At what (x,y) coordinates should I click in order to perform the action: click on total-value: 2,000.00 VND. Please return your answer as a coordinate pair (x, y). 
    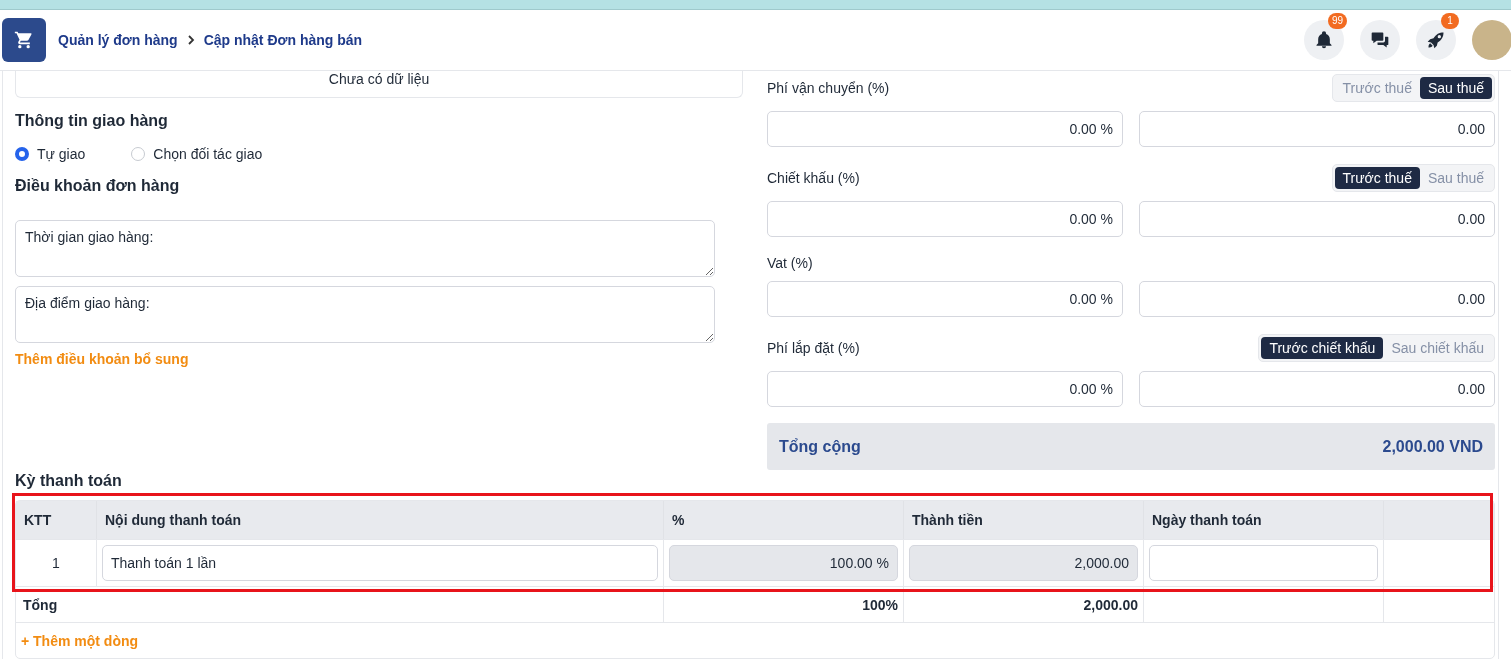
    Looking at the image, I should click on (1432, 446).